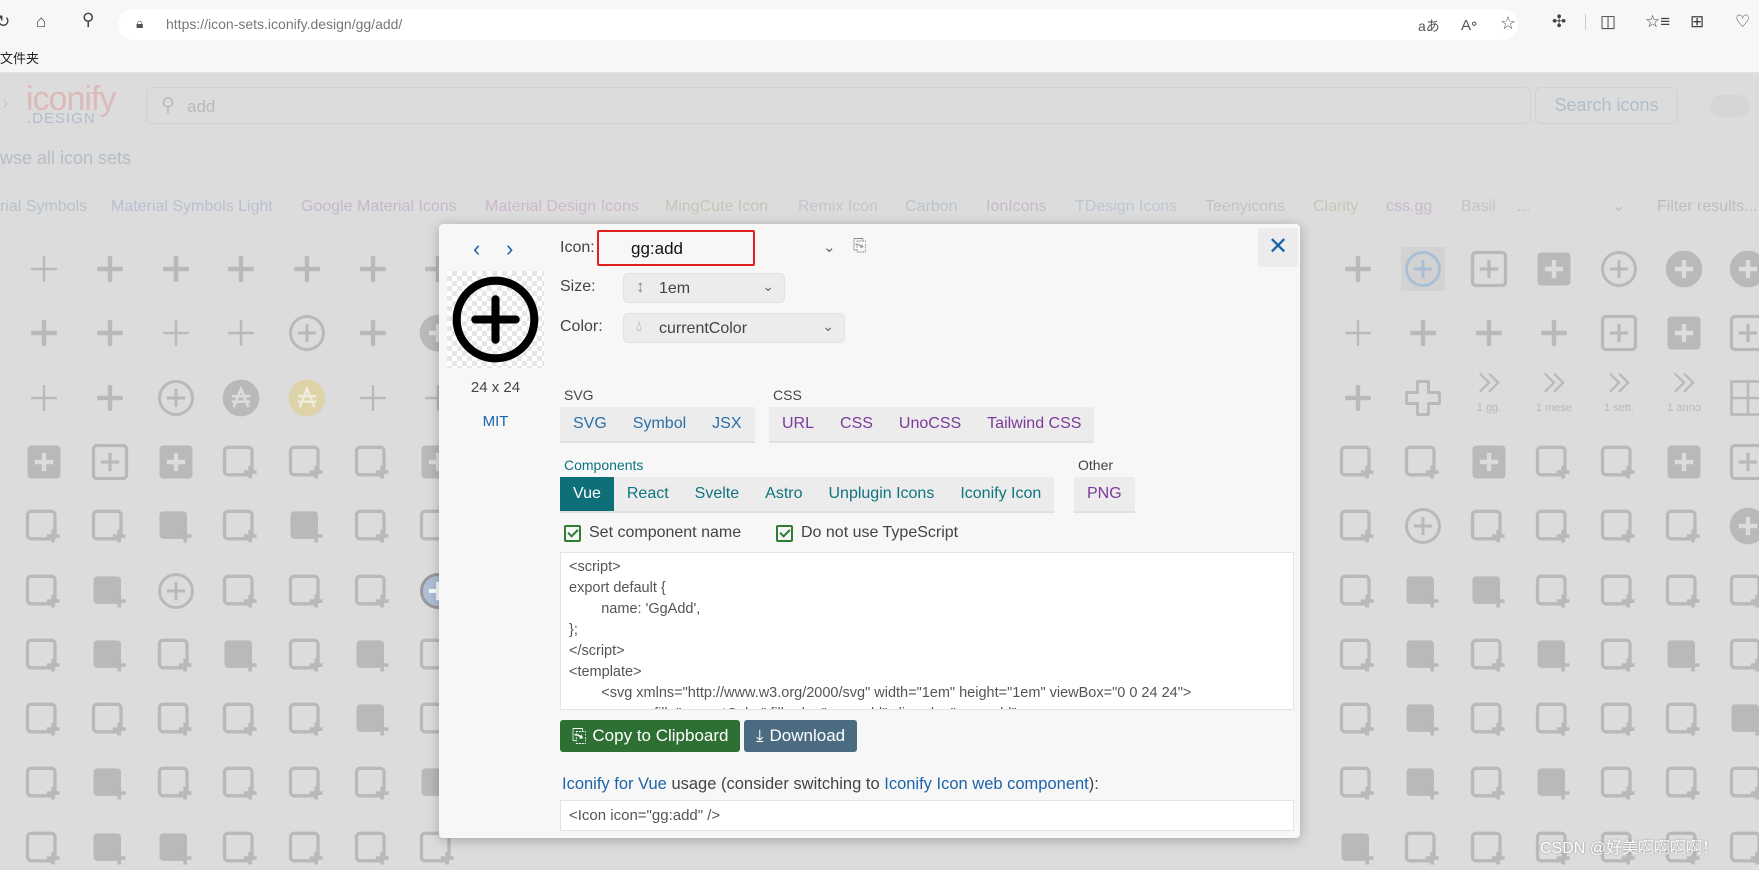 The height and width of the screenshot is (870, 1759). I want to click on download-button: ⤓Download, so click(800, 736).